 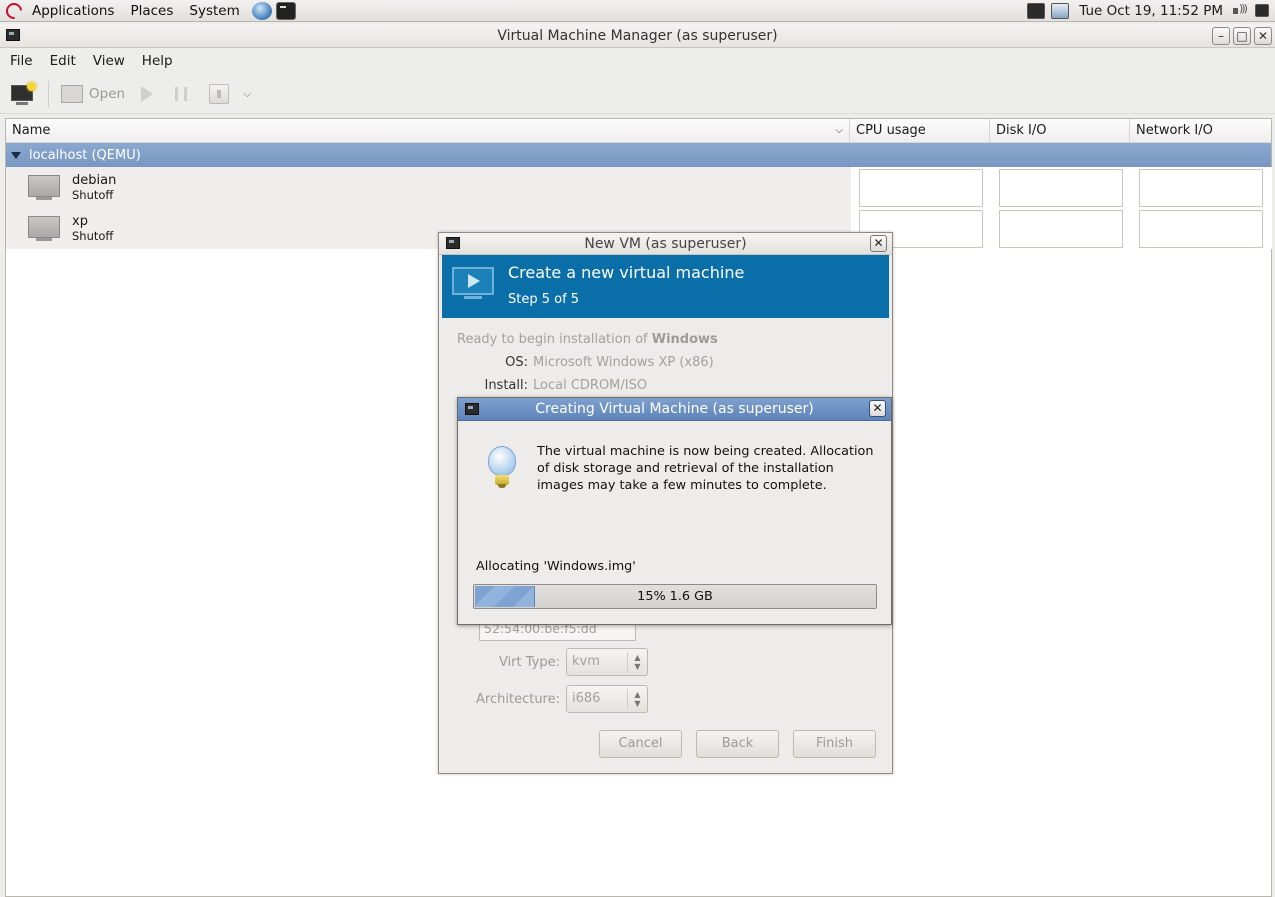 What do you see at coordinates (80, 221) in the screenshot?
I see `vm-name: xp` at bounding box center [80, 221].